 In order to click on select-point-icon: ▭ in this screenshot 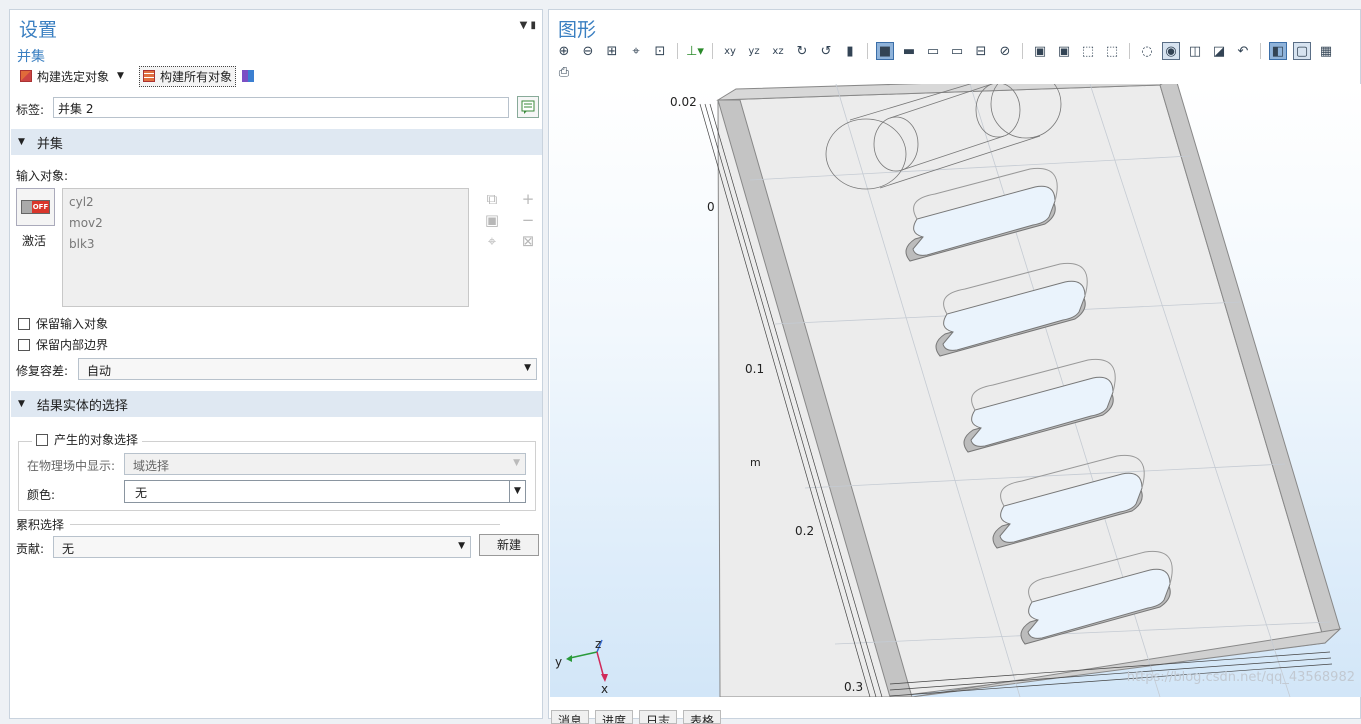, I will do `click(957, 51)`.